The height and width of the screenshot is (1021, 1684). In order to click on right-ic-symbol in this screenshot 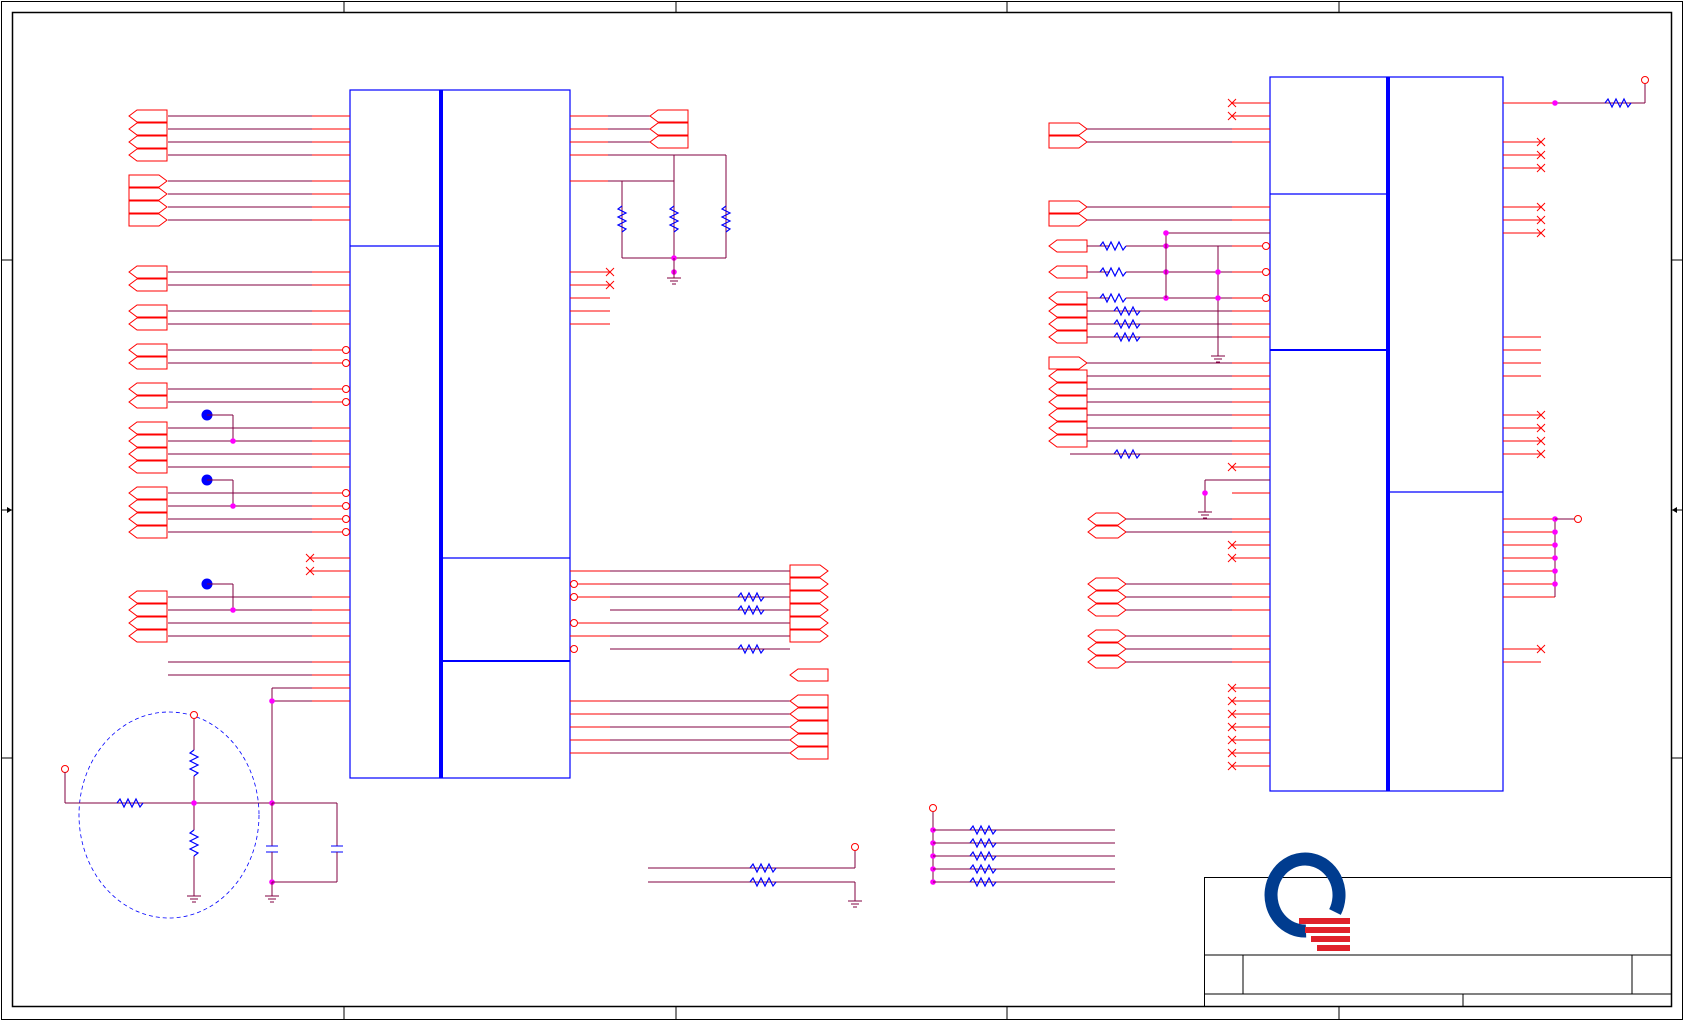, I will do `click(1386, 434)`.